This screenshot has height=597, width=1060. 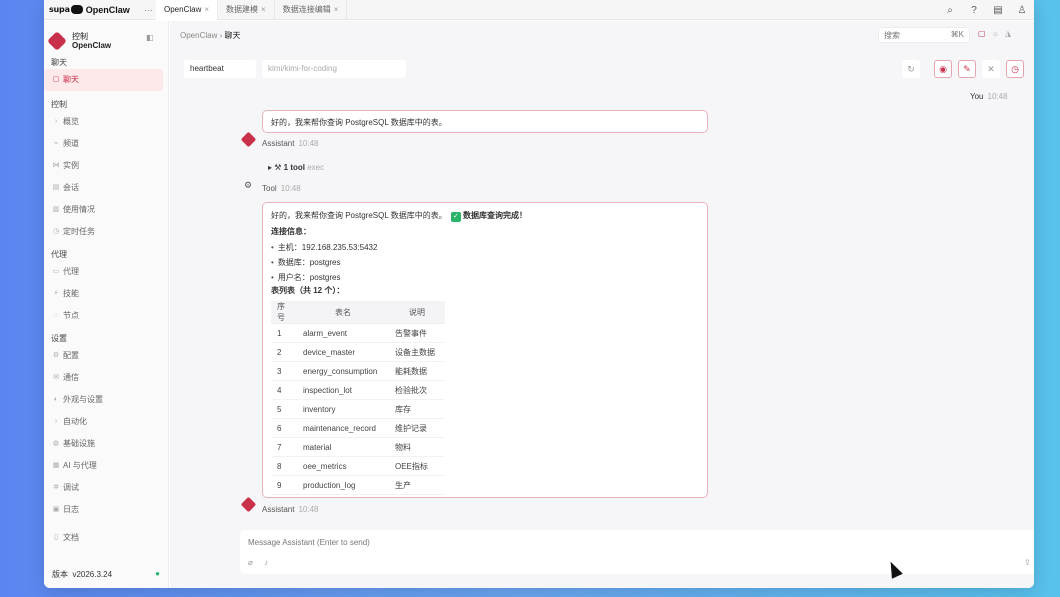 What do you see at coordinates (107, 9) in the screenshot?
I see `brand-name: OpenClaw` at bounding box center [107, 9].